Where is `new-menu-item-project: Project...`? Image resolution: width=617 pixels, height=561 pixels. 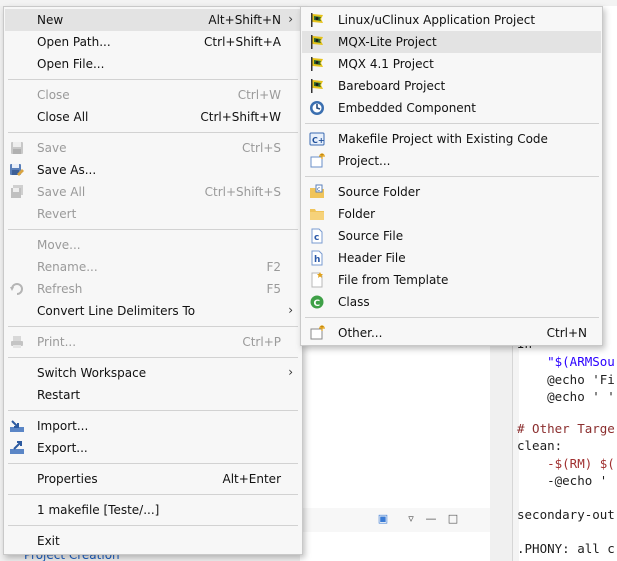
new-menu-item-project: Project... is located at coordinates (451, 161).